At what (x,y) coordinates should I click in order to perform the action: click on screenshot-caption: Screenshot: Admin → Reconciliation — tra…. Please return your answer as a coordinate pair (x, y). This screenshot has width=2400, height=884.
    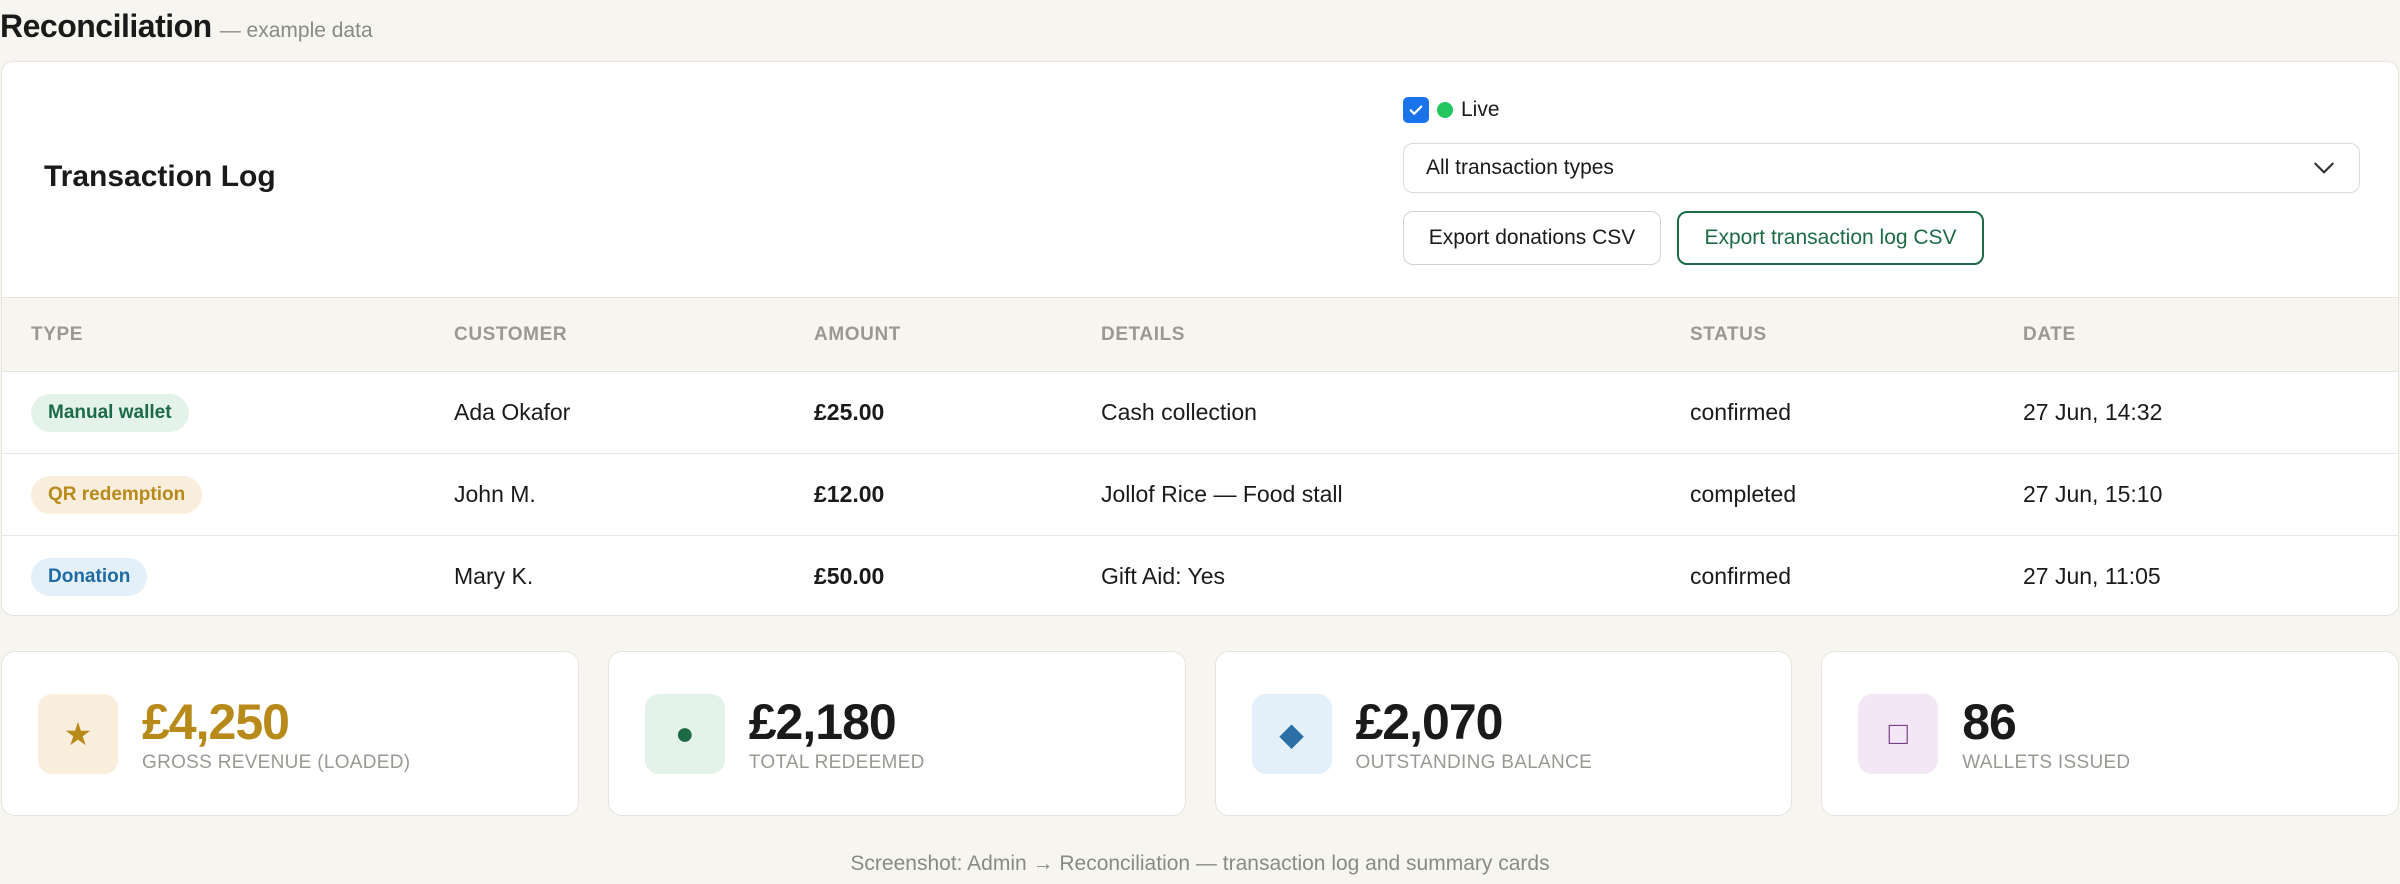
    Looking at the image, I should click on (1200, 863).